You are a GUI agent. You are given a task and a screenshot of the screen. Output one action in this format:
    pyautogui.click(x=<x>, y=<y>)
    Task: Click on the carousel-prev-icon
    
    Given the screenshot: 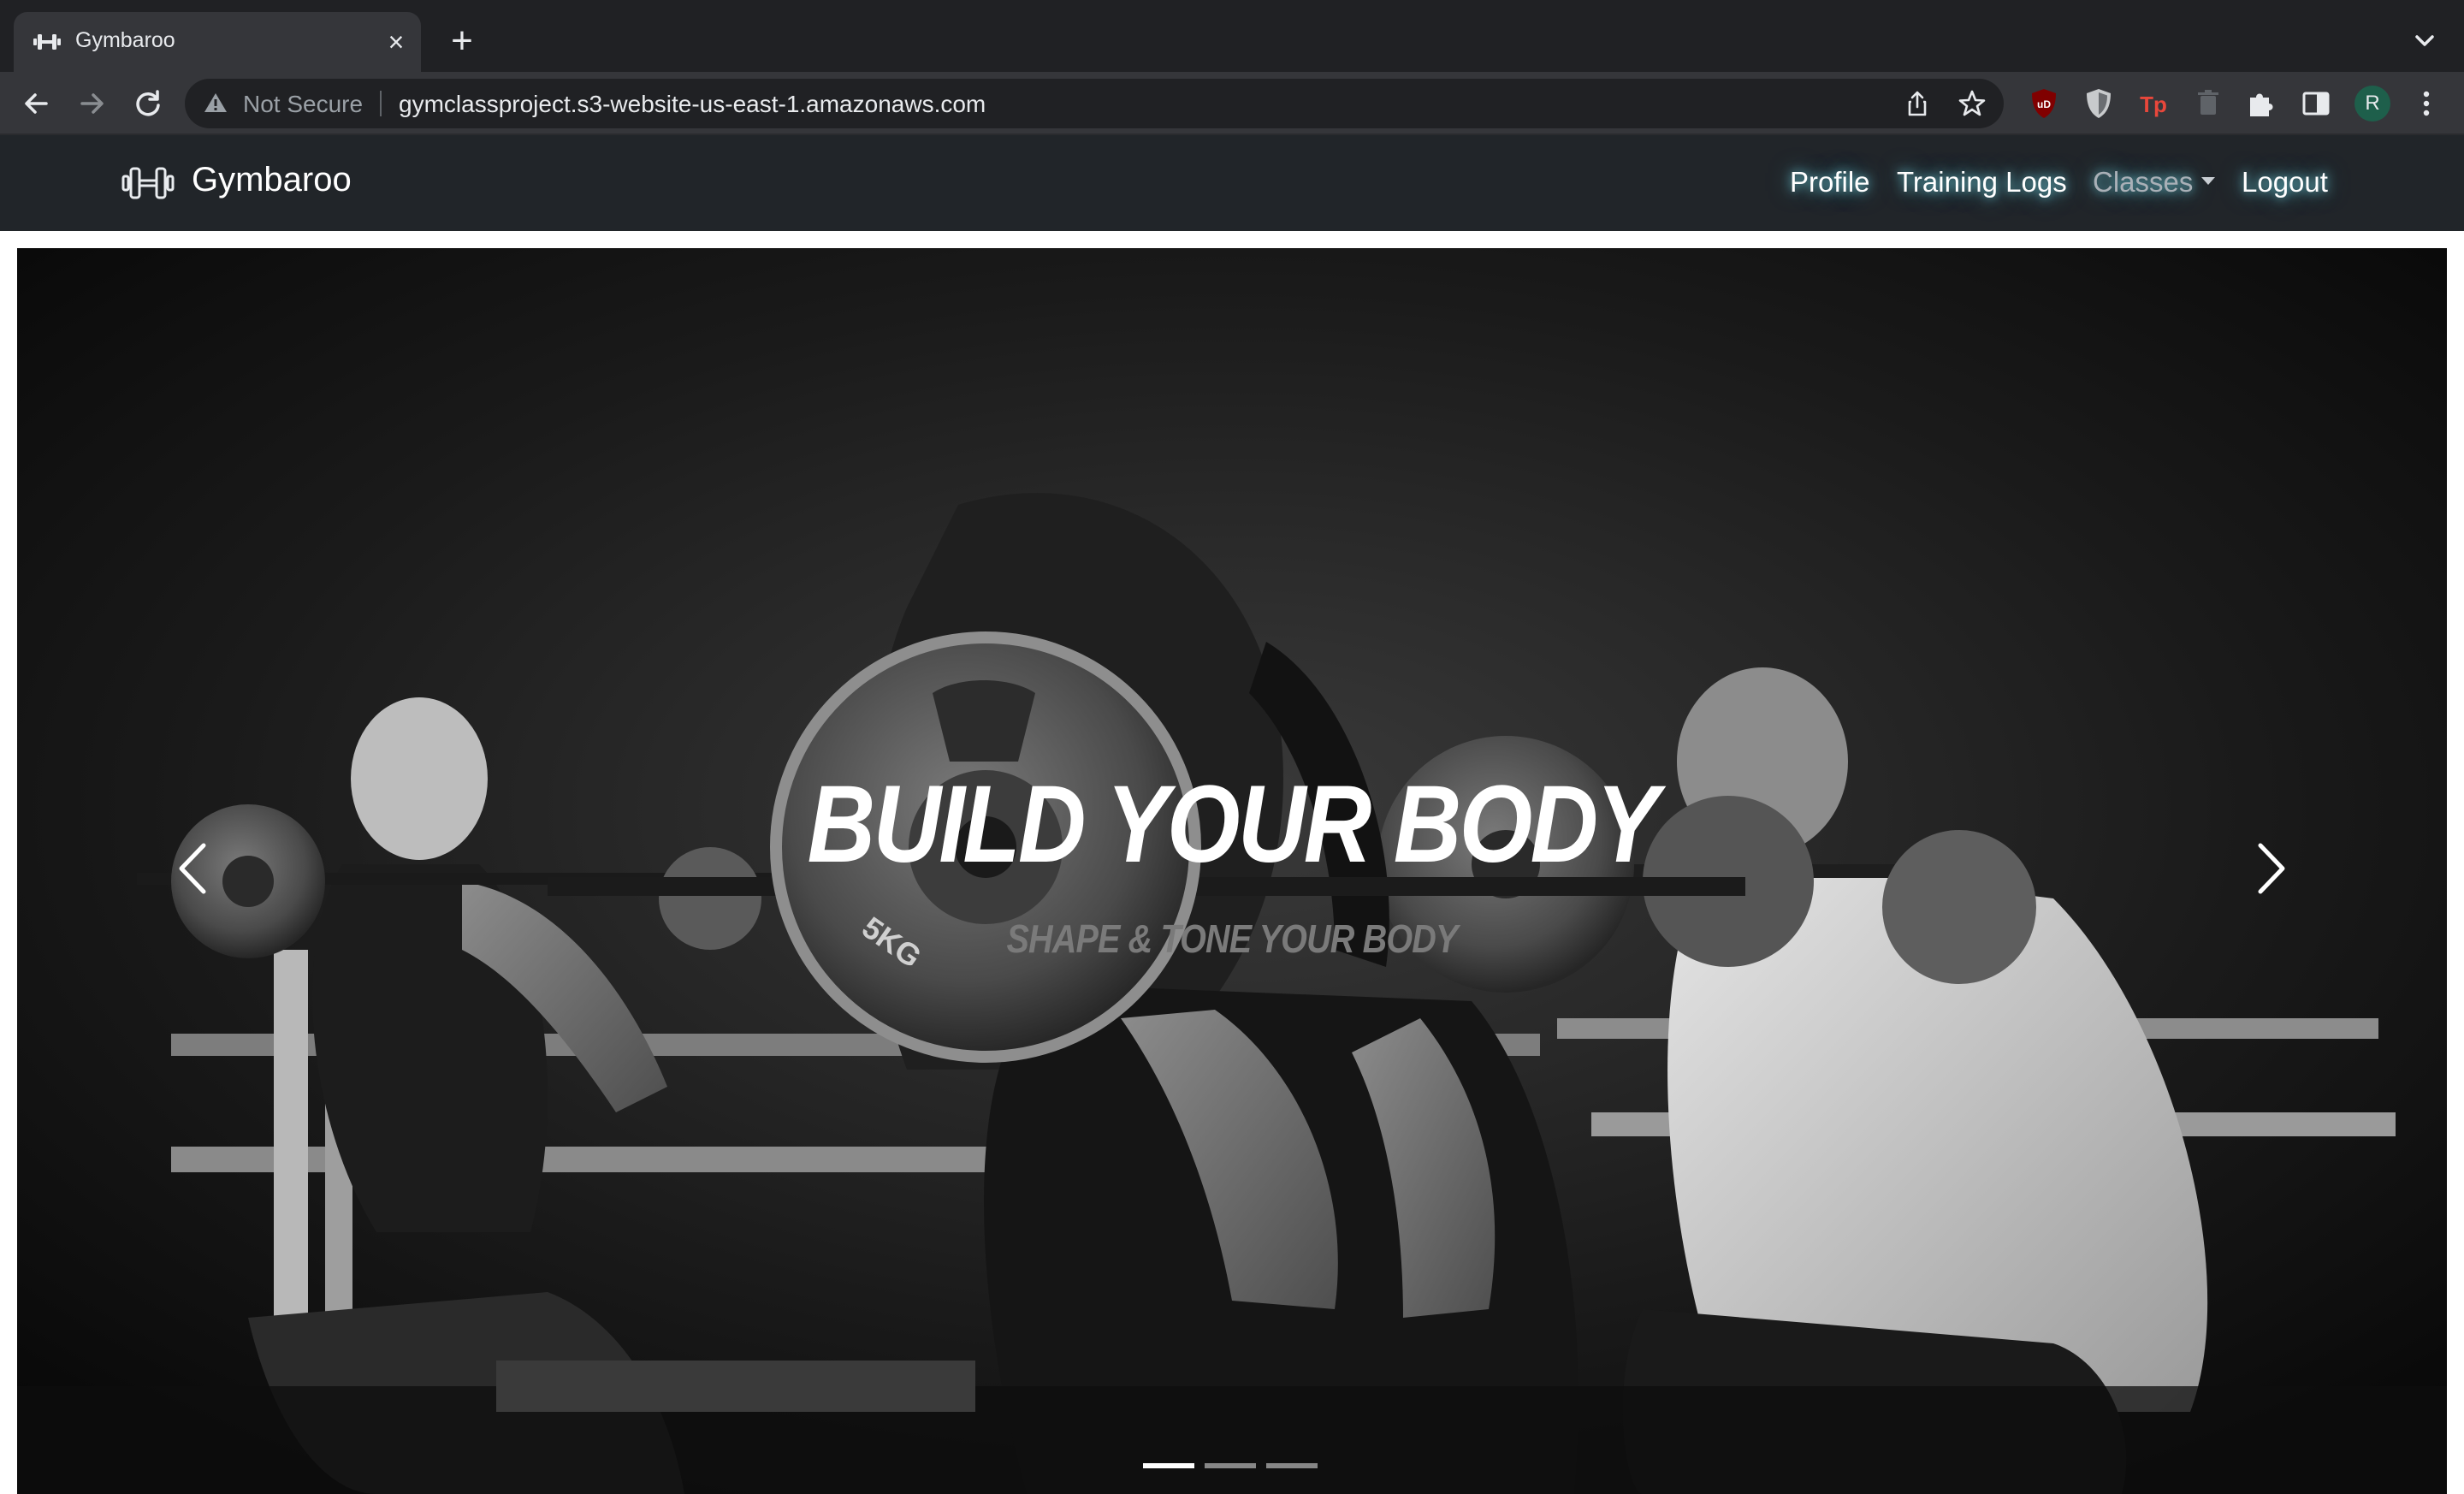 What is the action you would take?
    pyautogui.click(x=192, y=868)
    